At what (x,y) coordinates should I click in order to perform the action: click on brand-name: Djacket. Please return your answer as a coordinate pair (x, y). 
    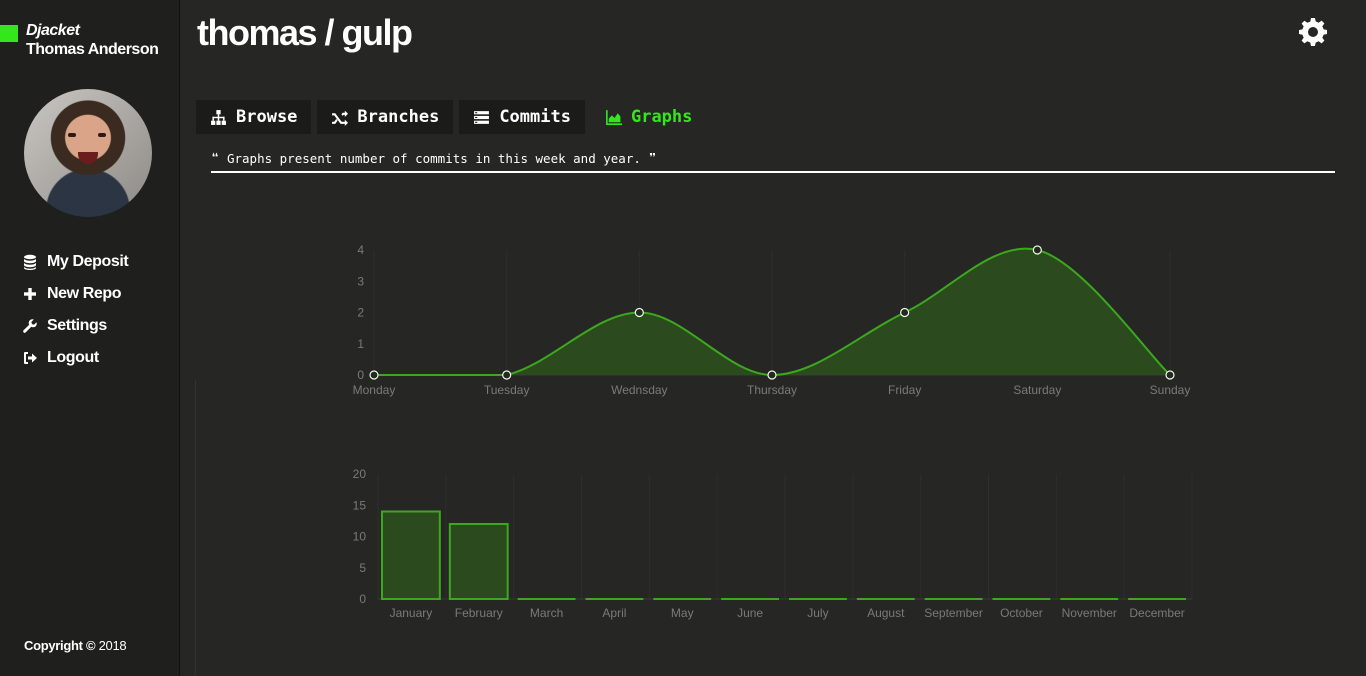
    Looking at the image, I should click on (53, 31).